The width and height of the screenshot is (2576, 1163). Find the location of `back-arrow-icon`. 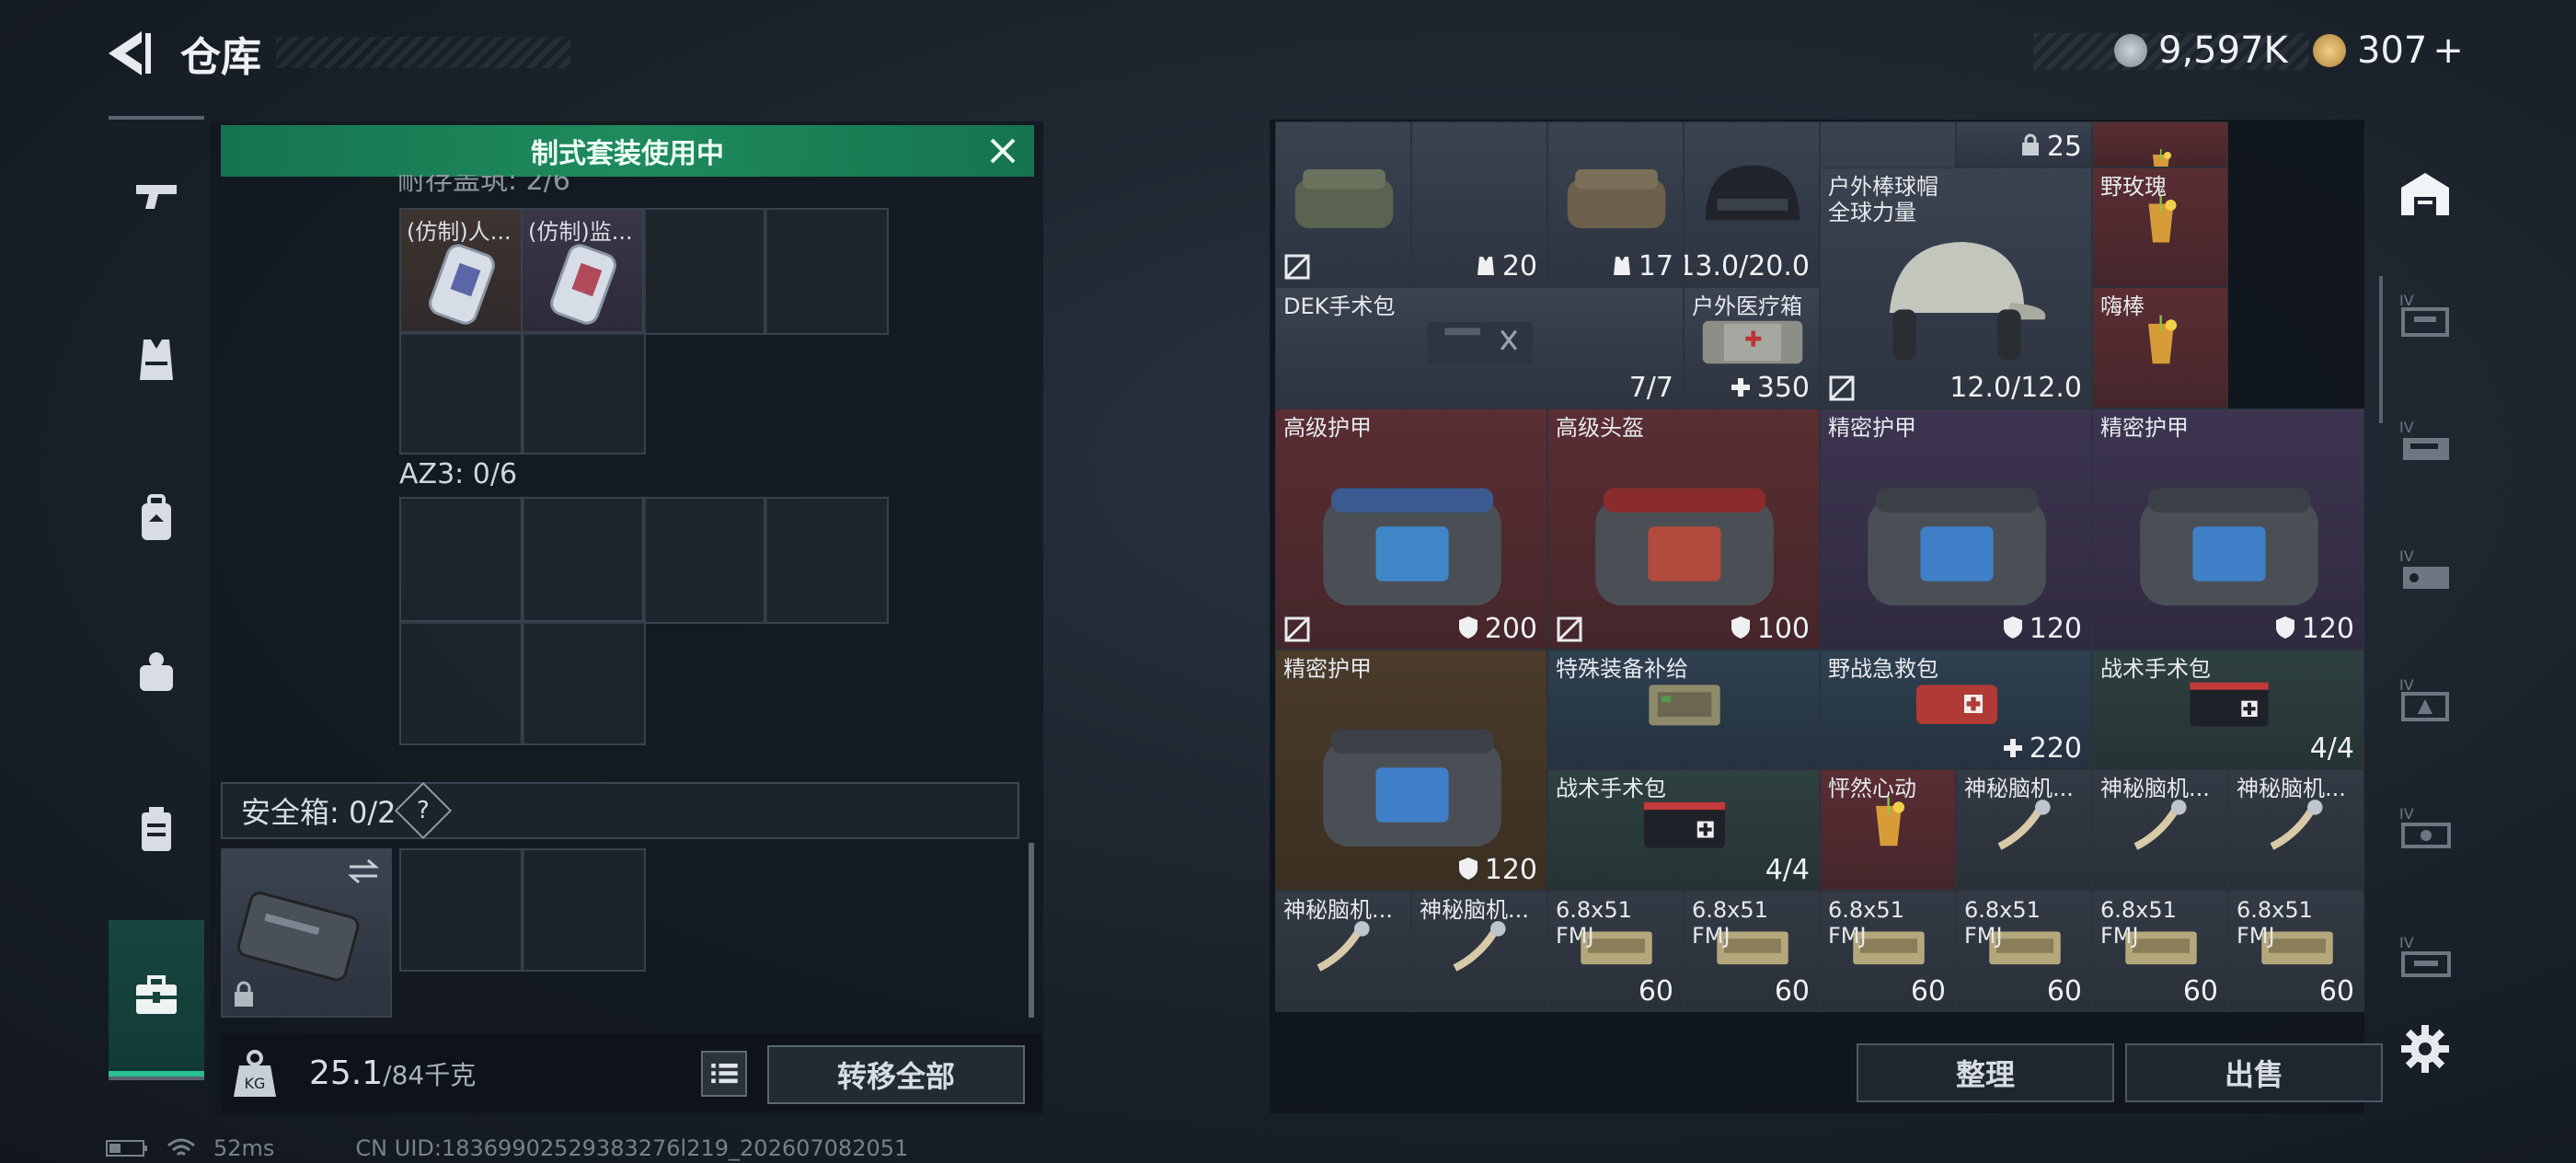

back-arrow-icon is located at coordinates (128, 54).